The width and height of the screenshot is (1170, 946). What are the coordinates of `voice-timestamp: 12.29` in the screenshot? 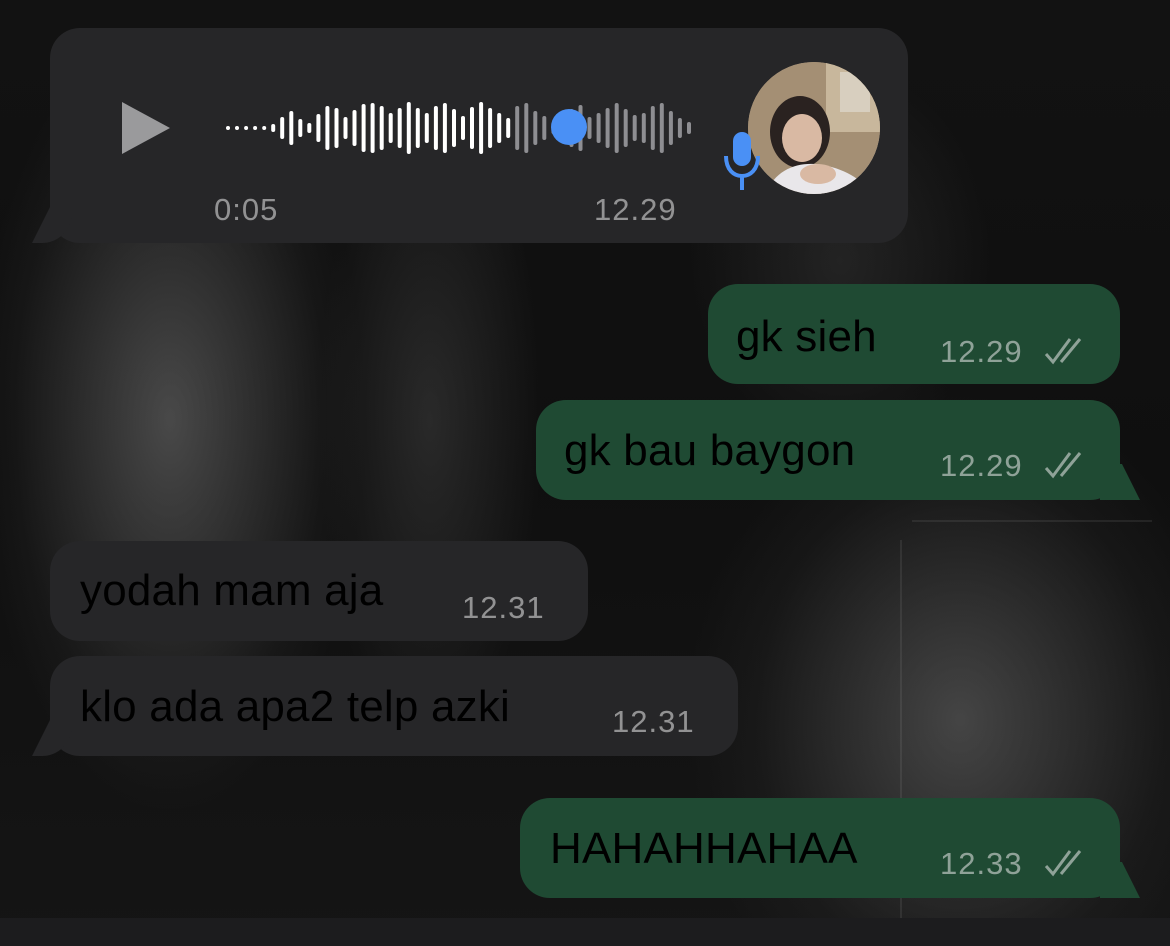 It's located at (635, 209).